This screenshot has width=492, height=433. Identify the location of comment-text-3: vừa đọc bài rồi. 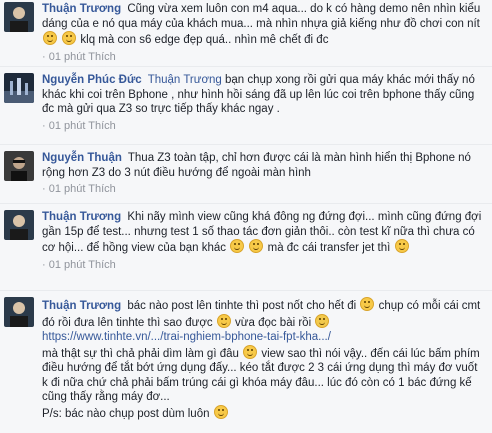
(273, 322).